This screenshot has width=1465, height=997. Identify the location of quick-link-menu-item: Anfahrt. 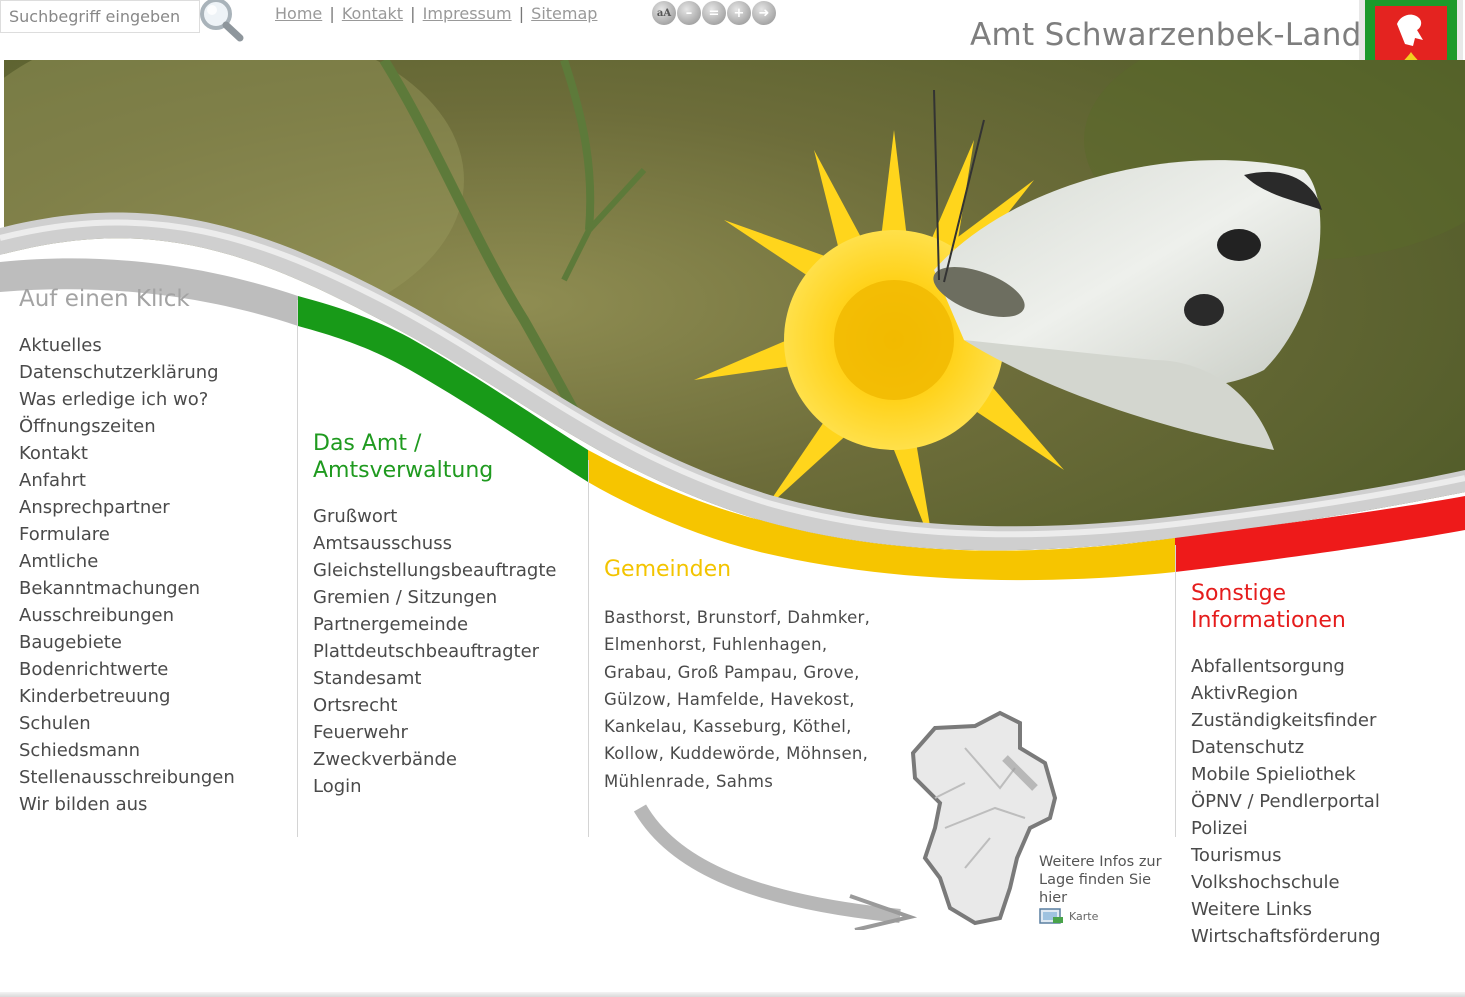
(127, 480).